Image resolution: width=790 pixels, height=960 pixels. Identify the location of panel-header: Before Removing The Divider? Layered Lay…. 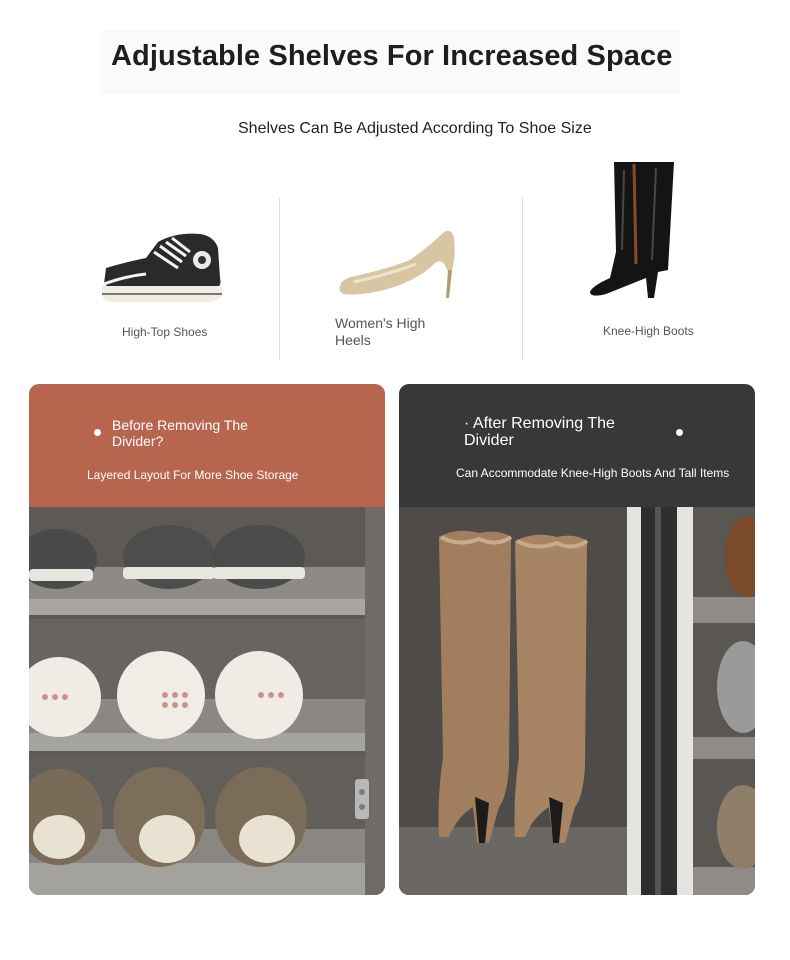
(207, 445).